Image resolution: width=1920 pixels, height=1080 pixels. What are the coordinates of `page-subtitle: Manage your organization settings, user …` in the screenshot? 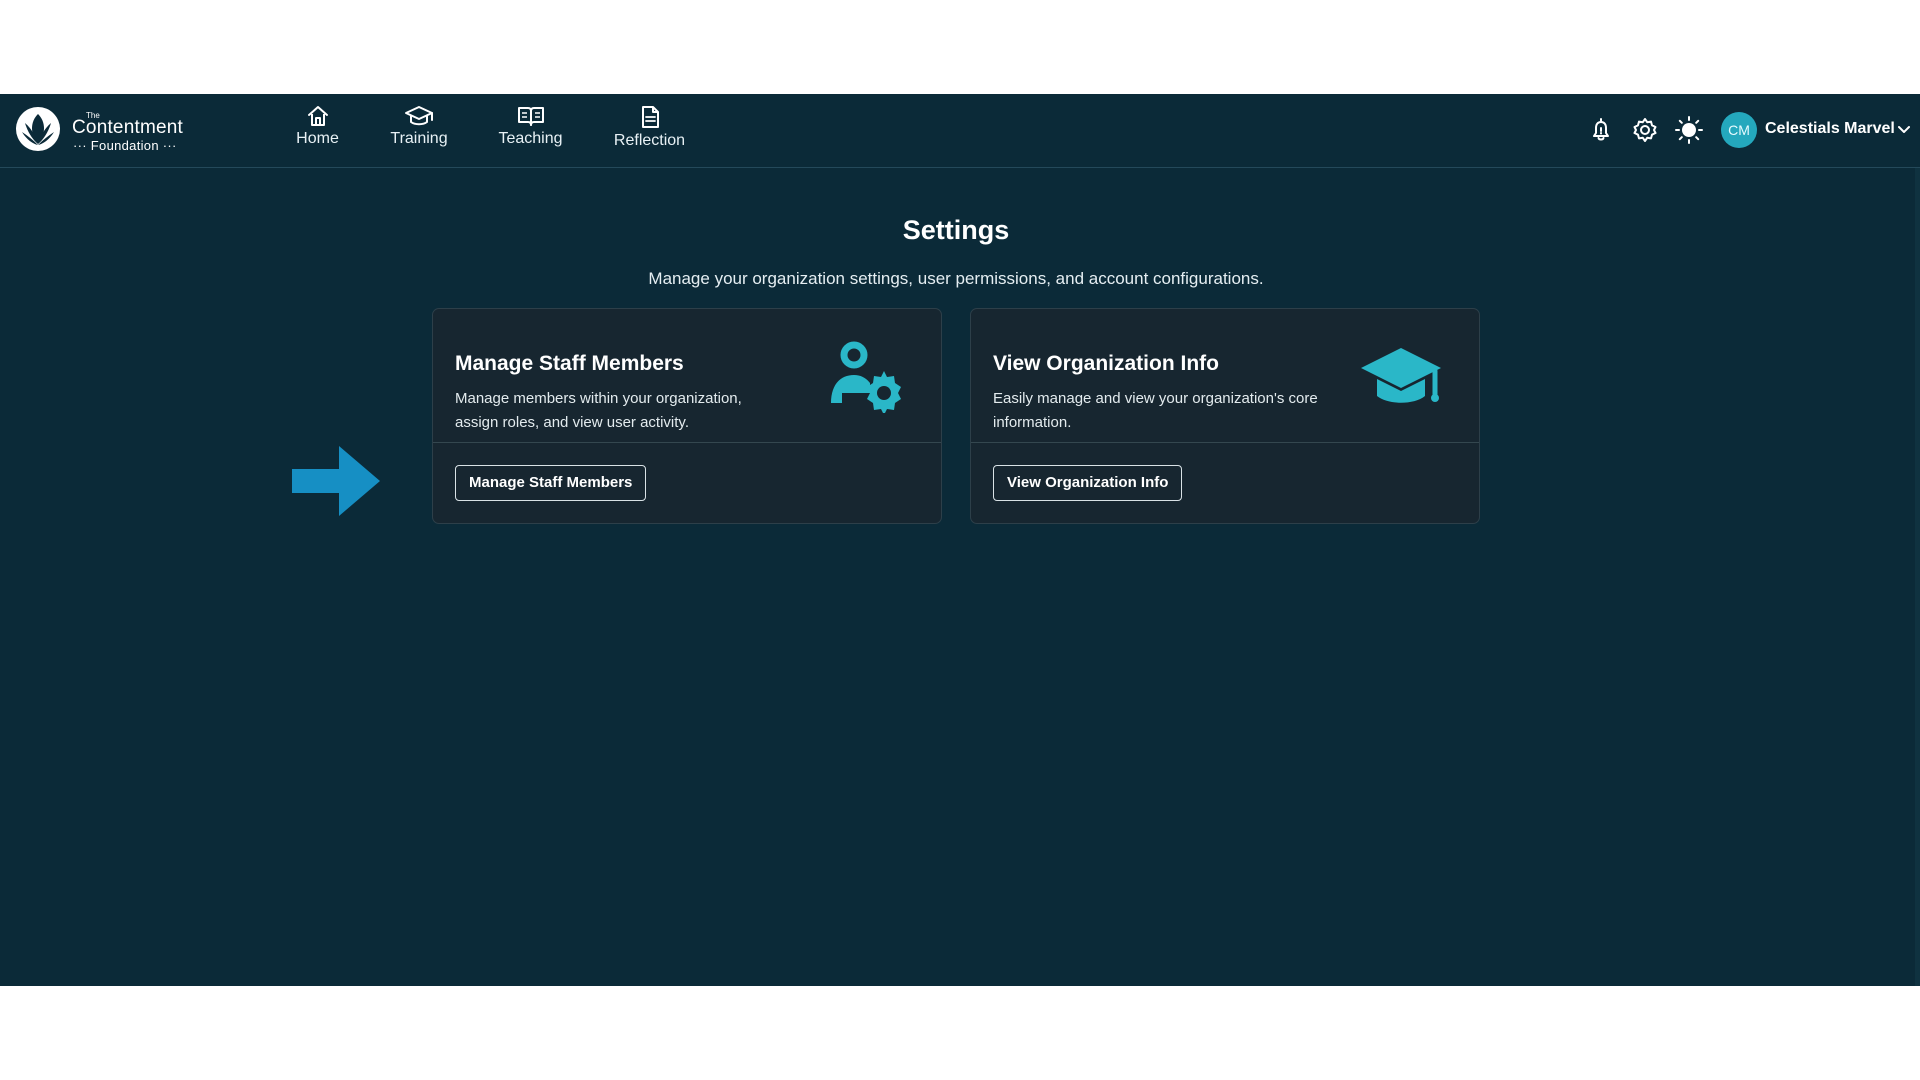 It's located at (956, 278).